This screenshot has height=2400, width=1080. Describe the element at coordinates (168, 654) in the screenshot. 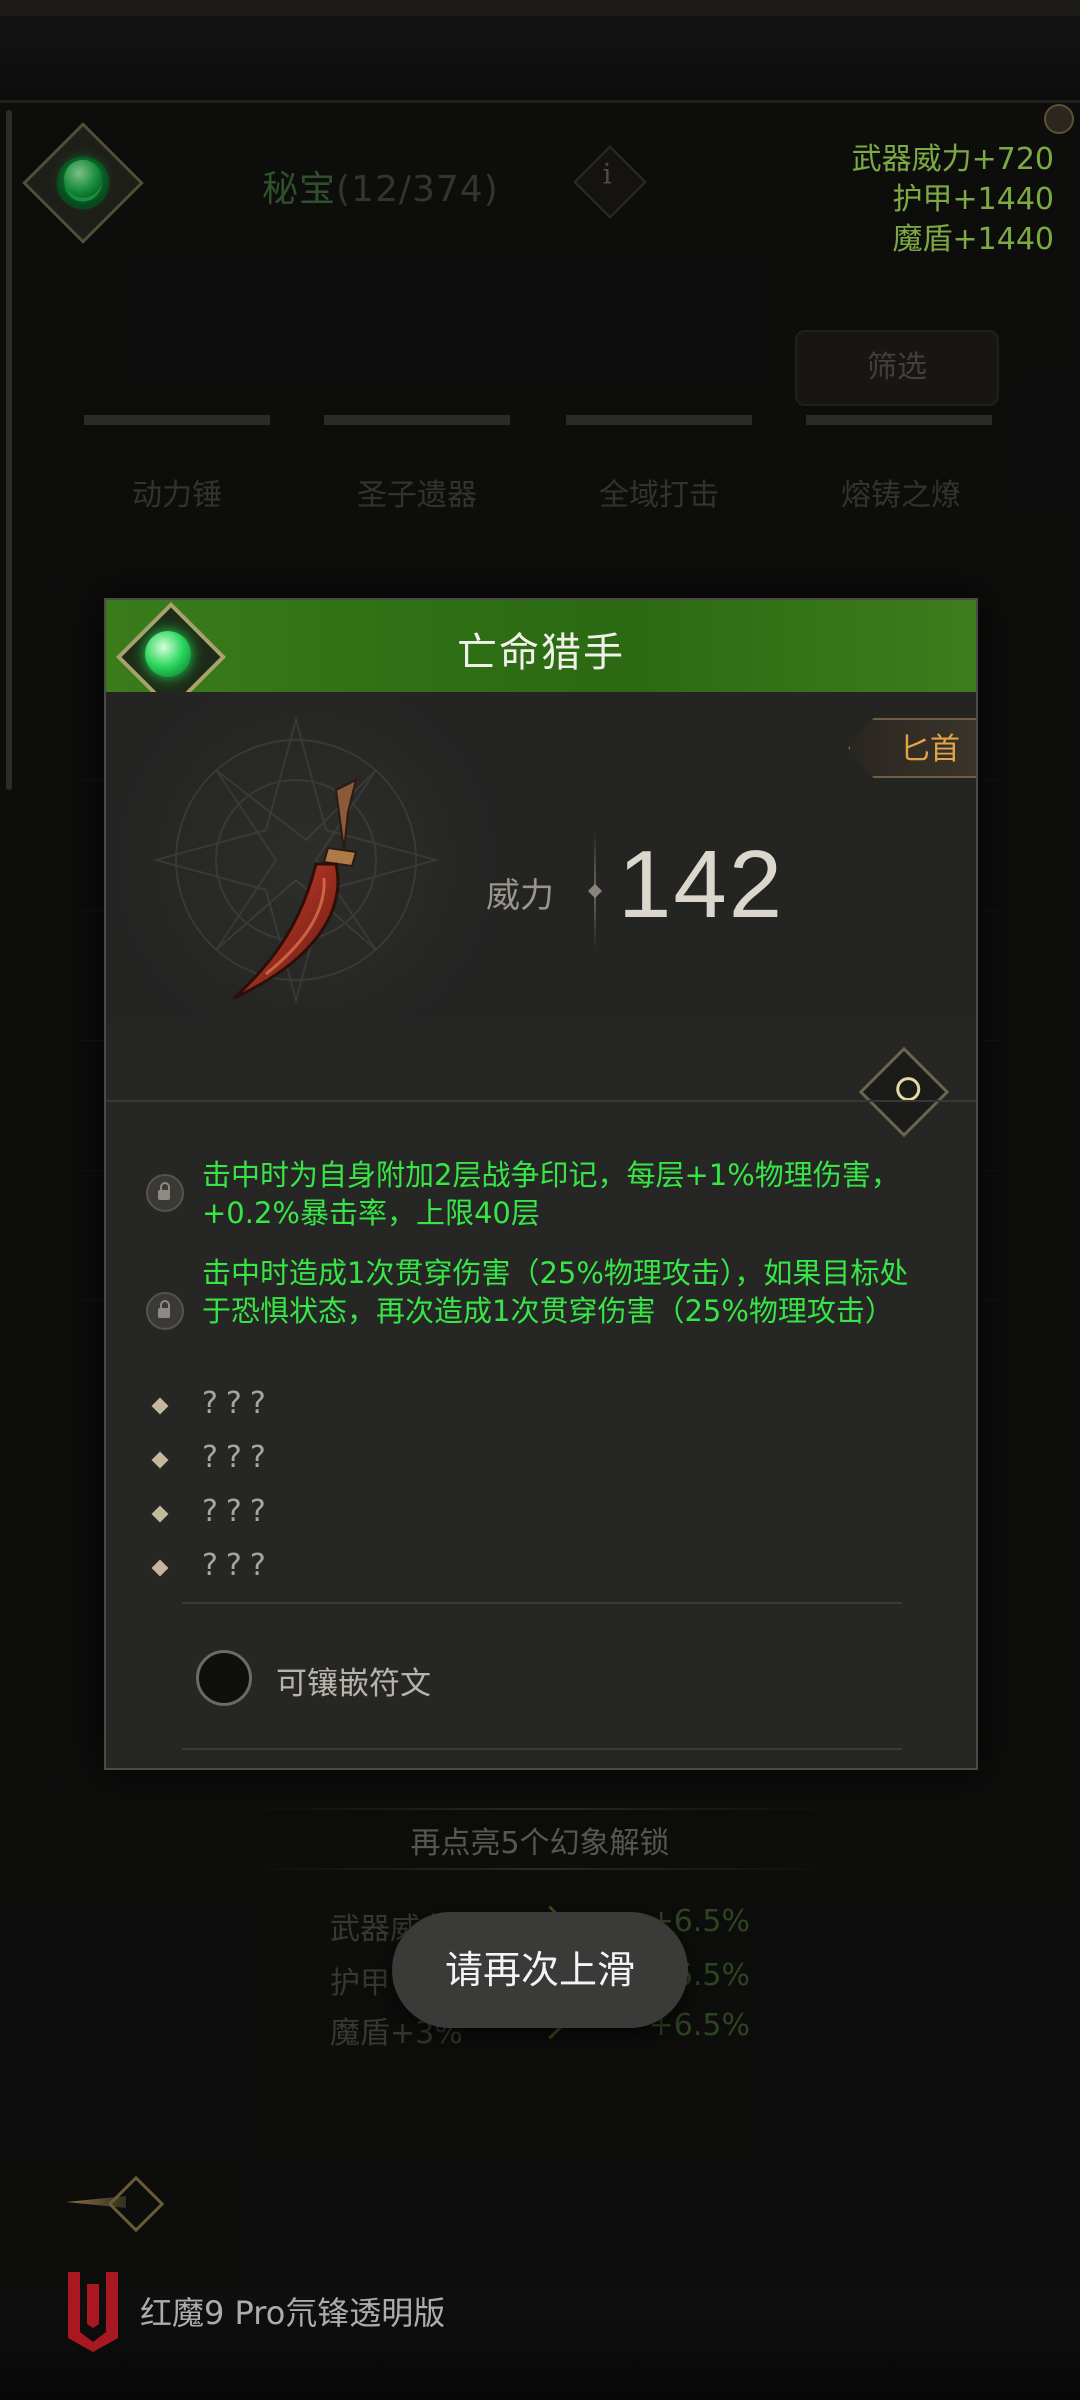

I see `gem-icon` at that location.